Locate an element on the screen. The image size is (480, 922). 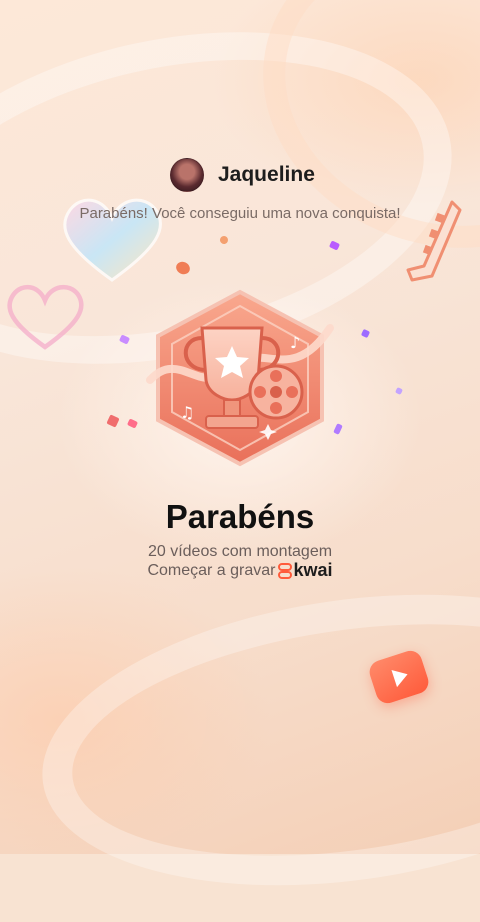
start-recording-label: Começar a gravar is located at coordinates (211, 570).